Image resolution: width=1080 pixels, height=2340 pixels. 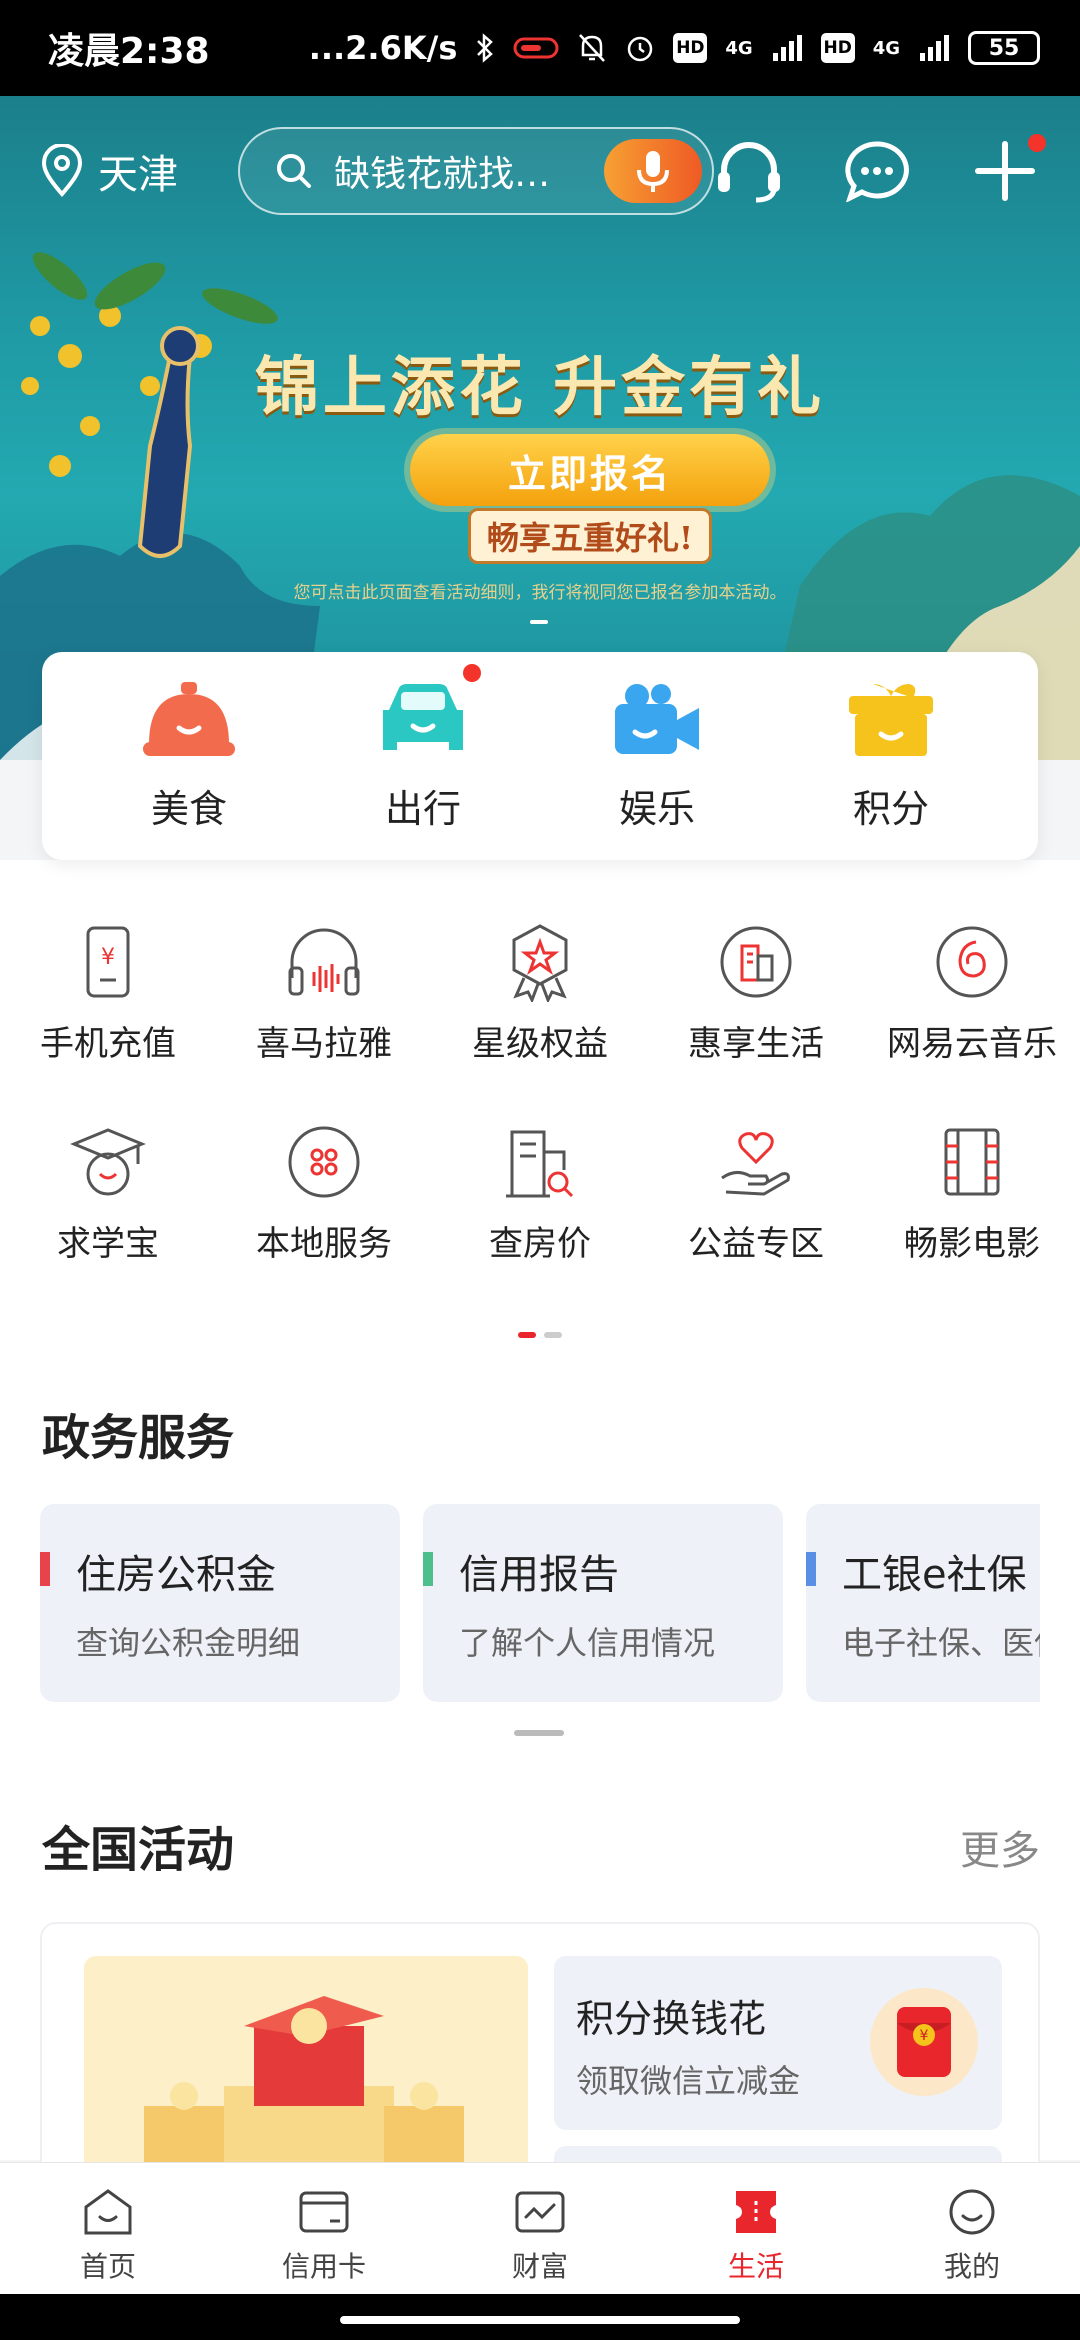 I want to click on service-local: 本地服务, so click(x=324, y=1193).